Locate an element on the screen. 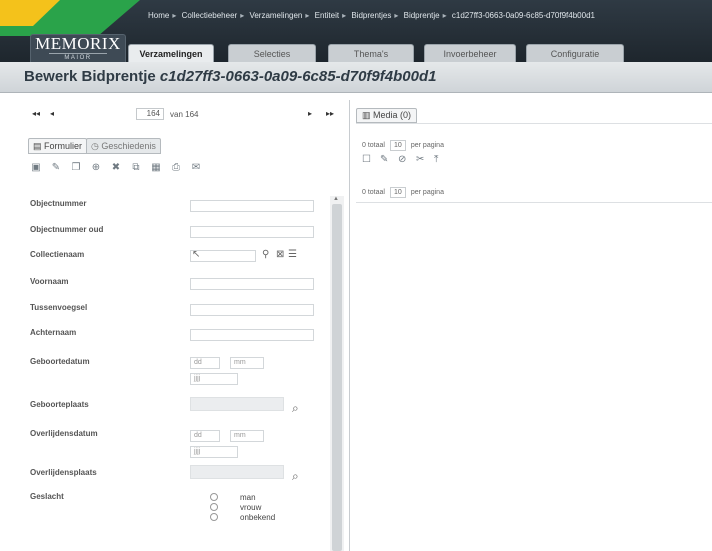 This screenshot has height=551, width=712. gender-radio-onbekend is located at coordinates (214, 517).